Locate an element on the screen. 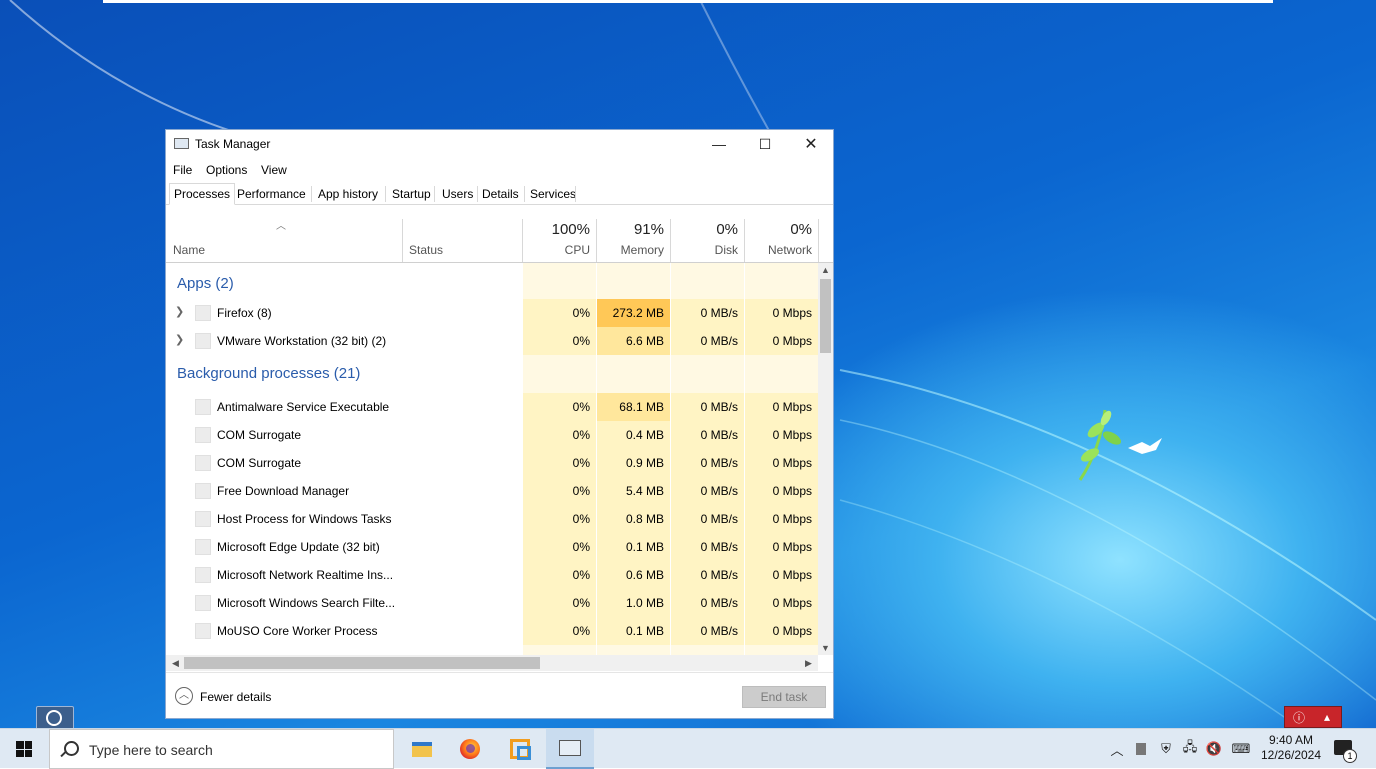  clock: 9:40 AM 12/26/2024 is located at coordinates (1291, 748).